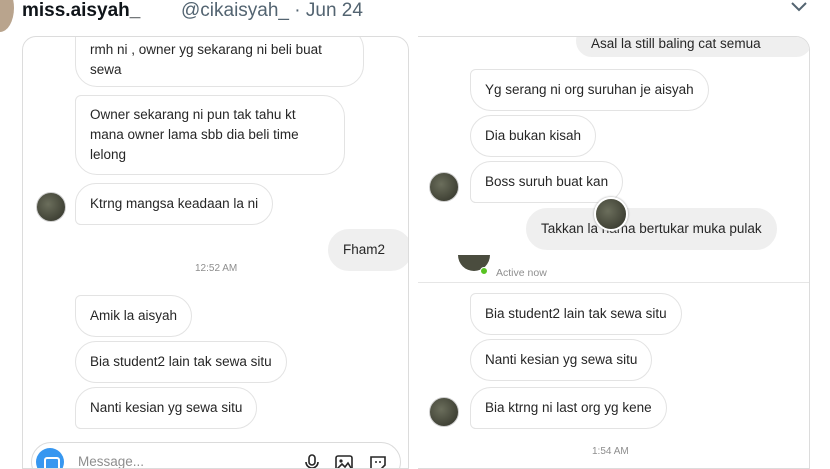 Image resolution: width=830 pixels, height=469 pixels. Describe the element at coordinates (692, 47) in the screenshot. I see `sent-message-bubble: Asal la still baling cat semua` at that location.